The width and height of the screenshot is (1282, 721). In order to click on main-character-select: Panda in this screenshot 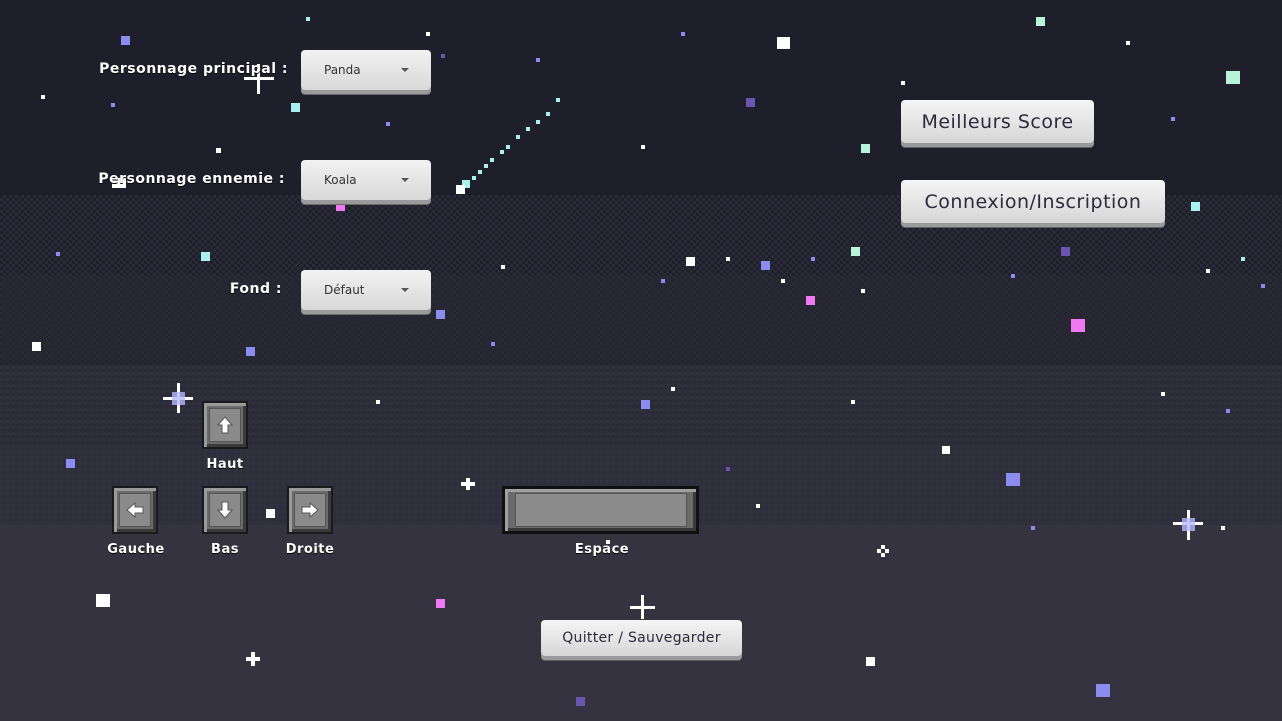, I will do `click(366, 70)`.